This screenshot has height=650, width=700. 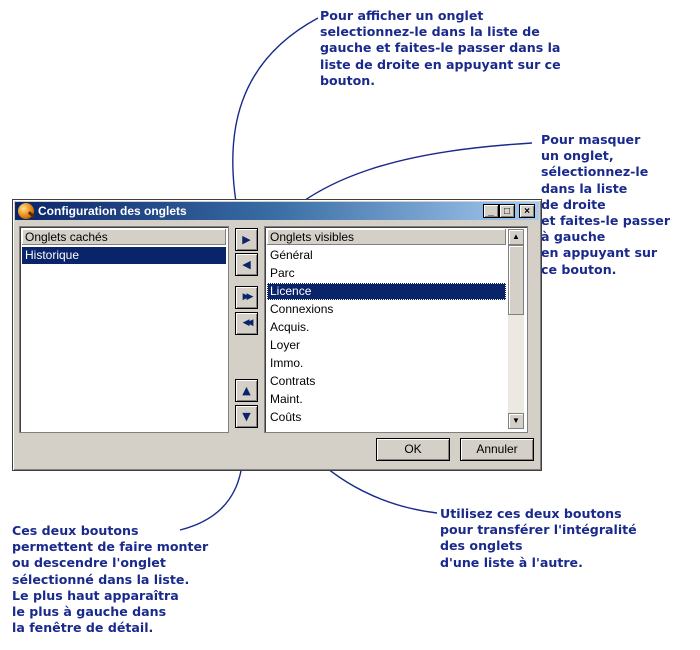 What do you see at coordinates (516, 280) in the screenshot?
I see `scroll-thumb` at bounding box center [516, 280].